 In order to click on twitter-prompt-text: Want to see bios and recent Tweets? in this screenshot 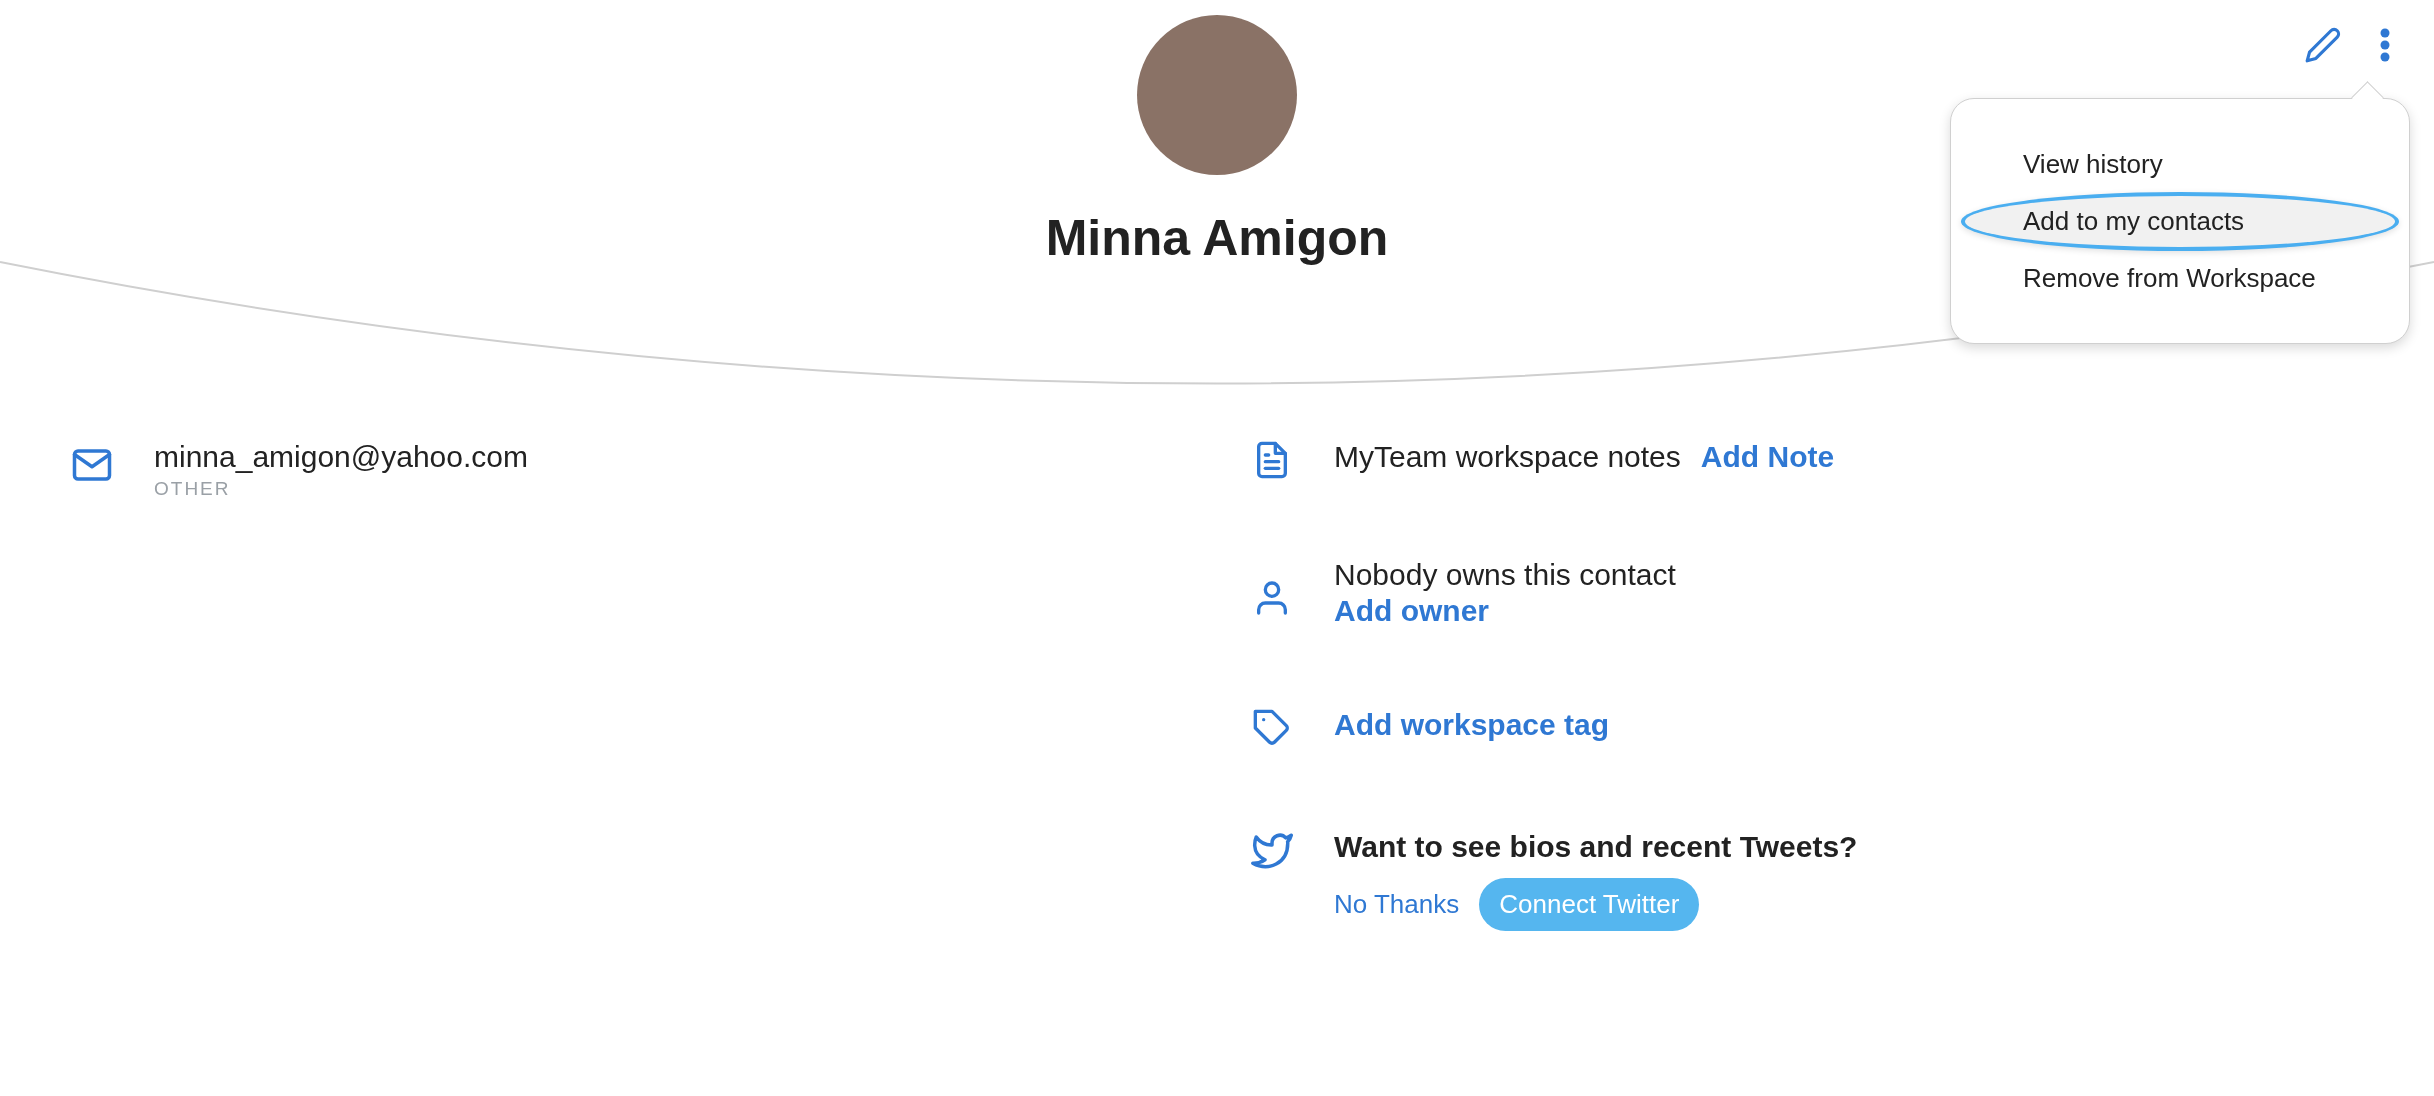, I will do `click(1596, 847)`.